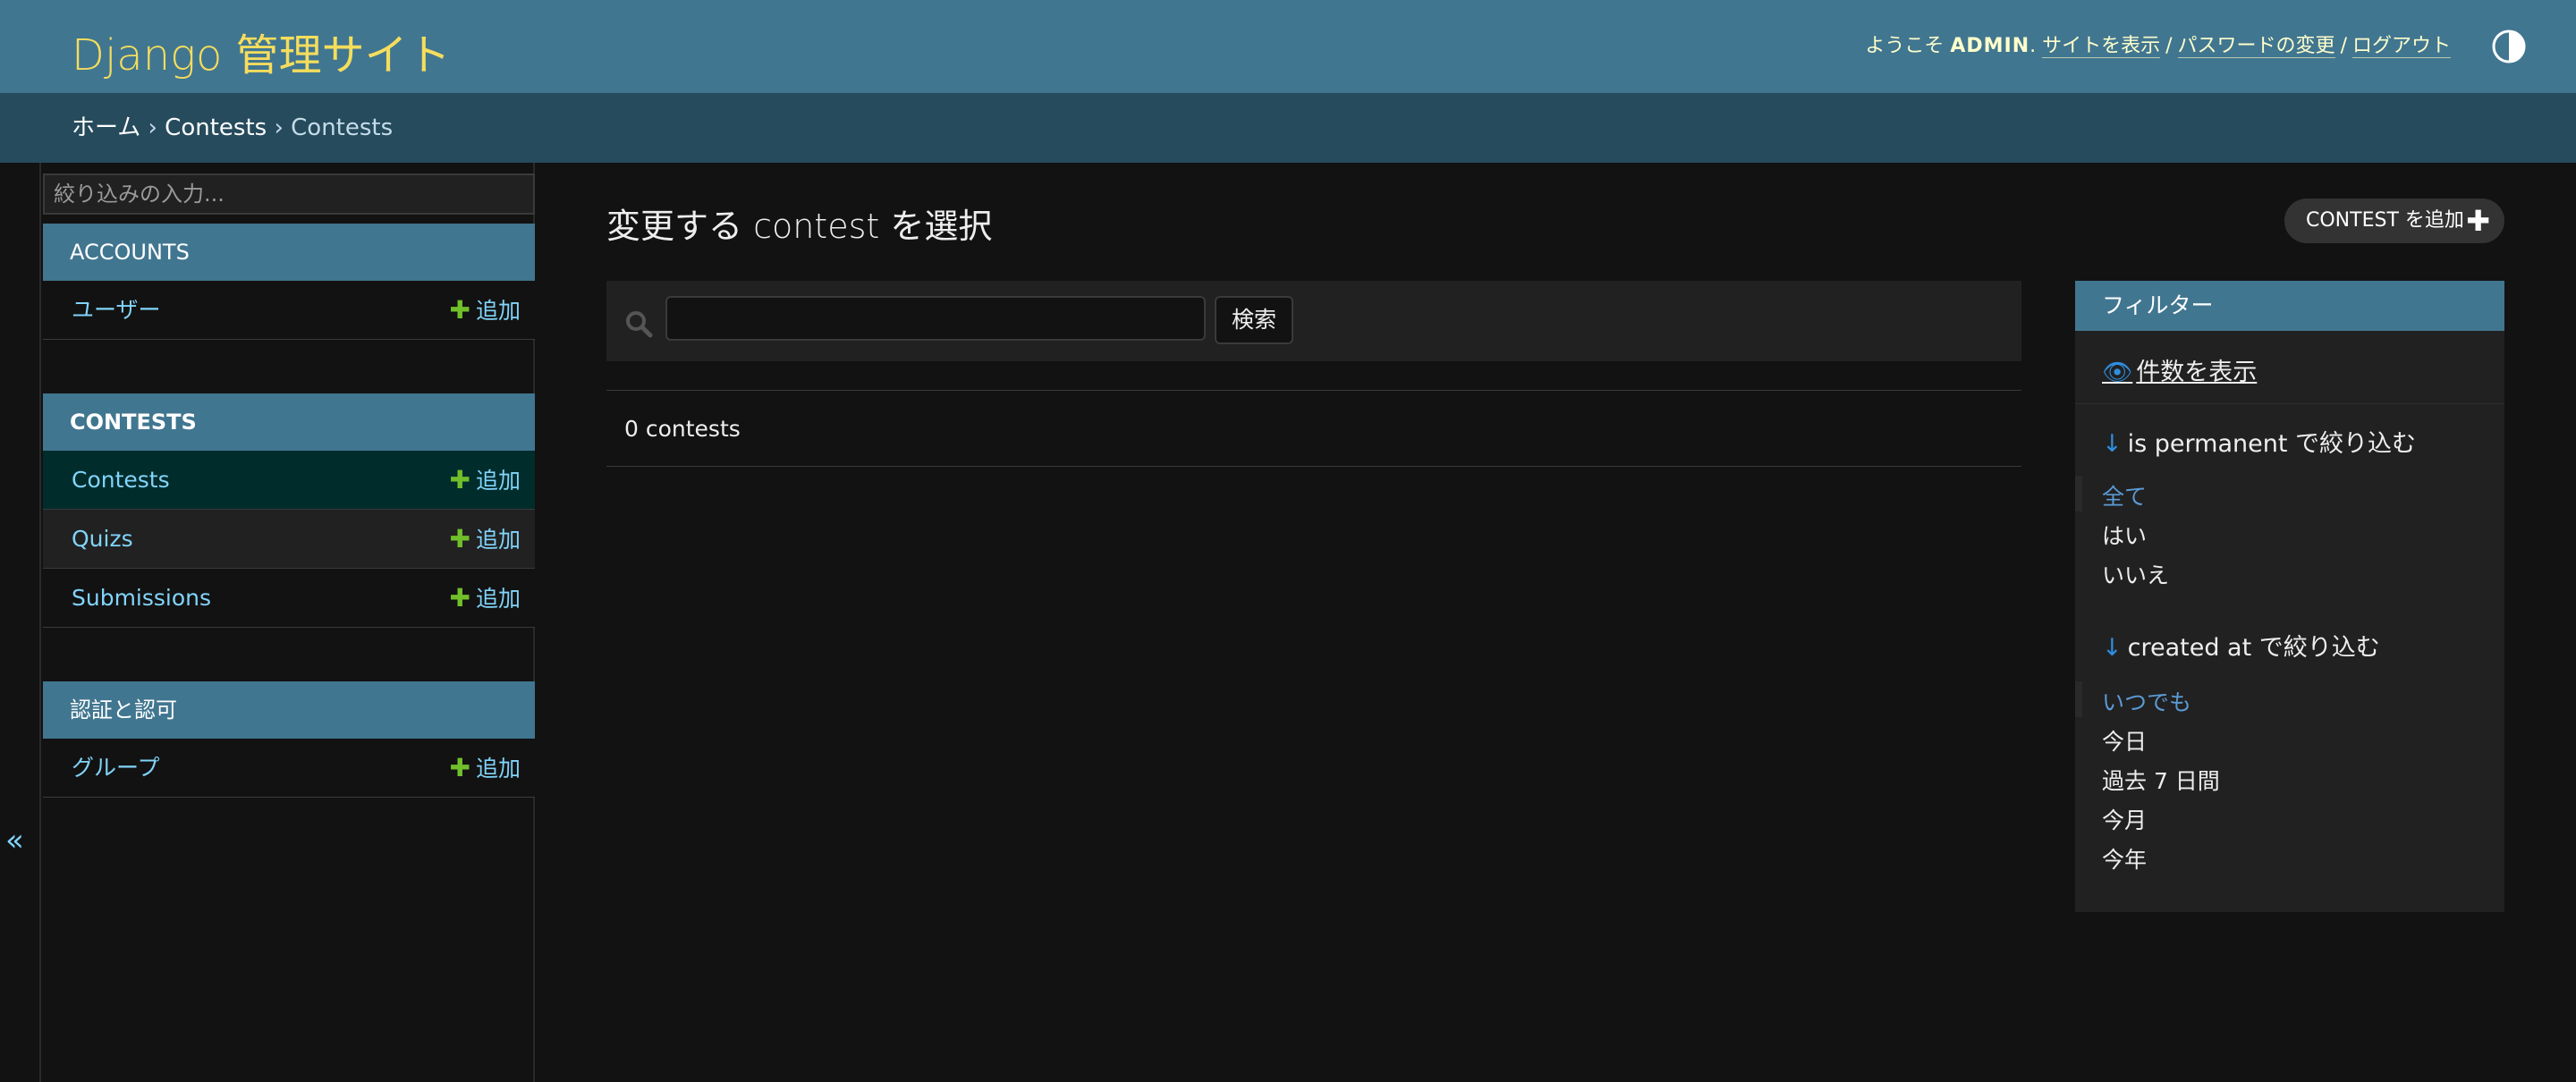  What do you see at coordinates (289, 310) in the screenshot?
I see `sidebar-item-users: ユーザー ✚ 追加` at bounding box center [289, 310].